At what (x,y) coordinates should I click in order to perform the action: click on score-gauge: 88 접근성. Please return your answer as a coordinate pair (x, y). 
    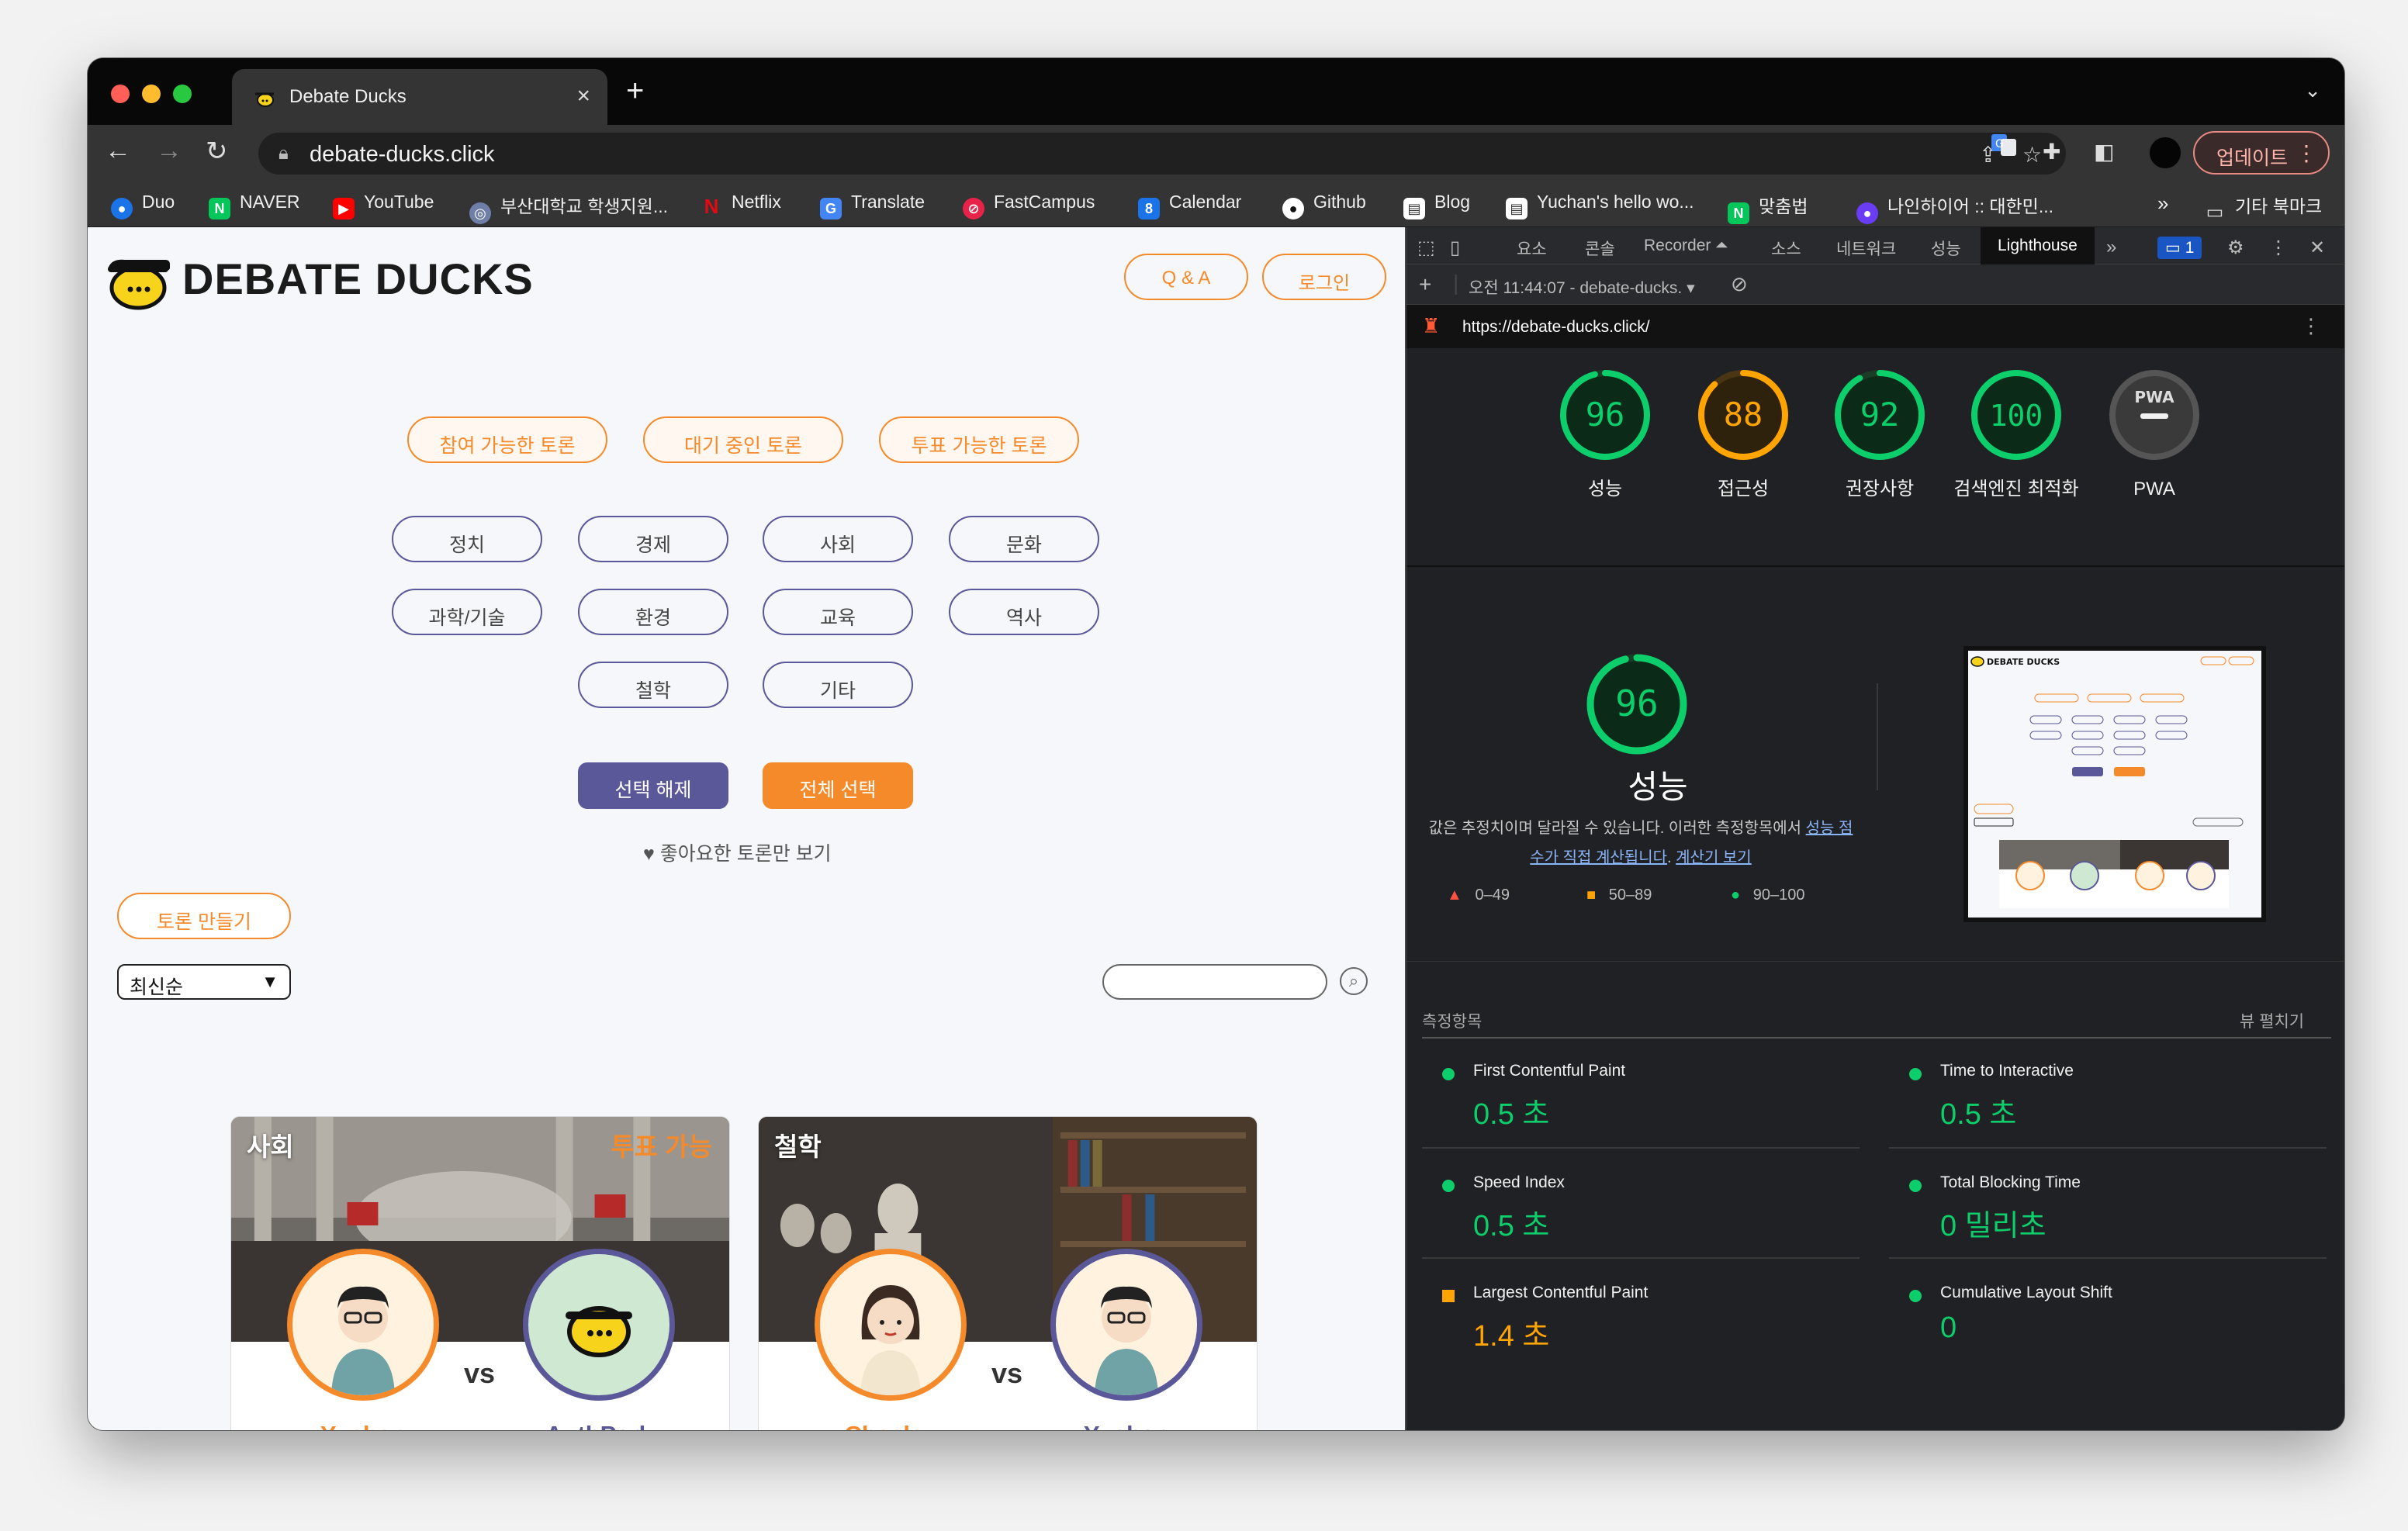
    Looking at the image, I should click on (1743, 433).